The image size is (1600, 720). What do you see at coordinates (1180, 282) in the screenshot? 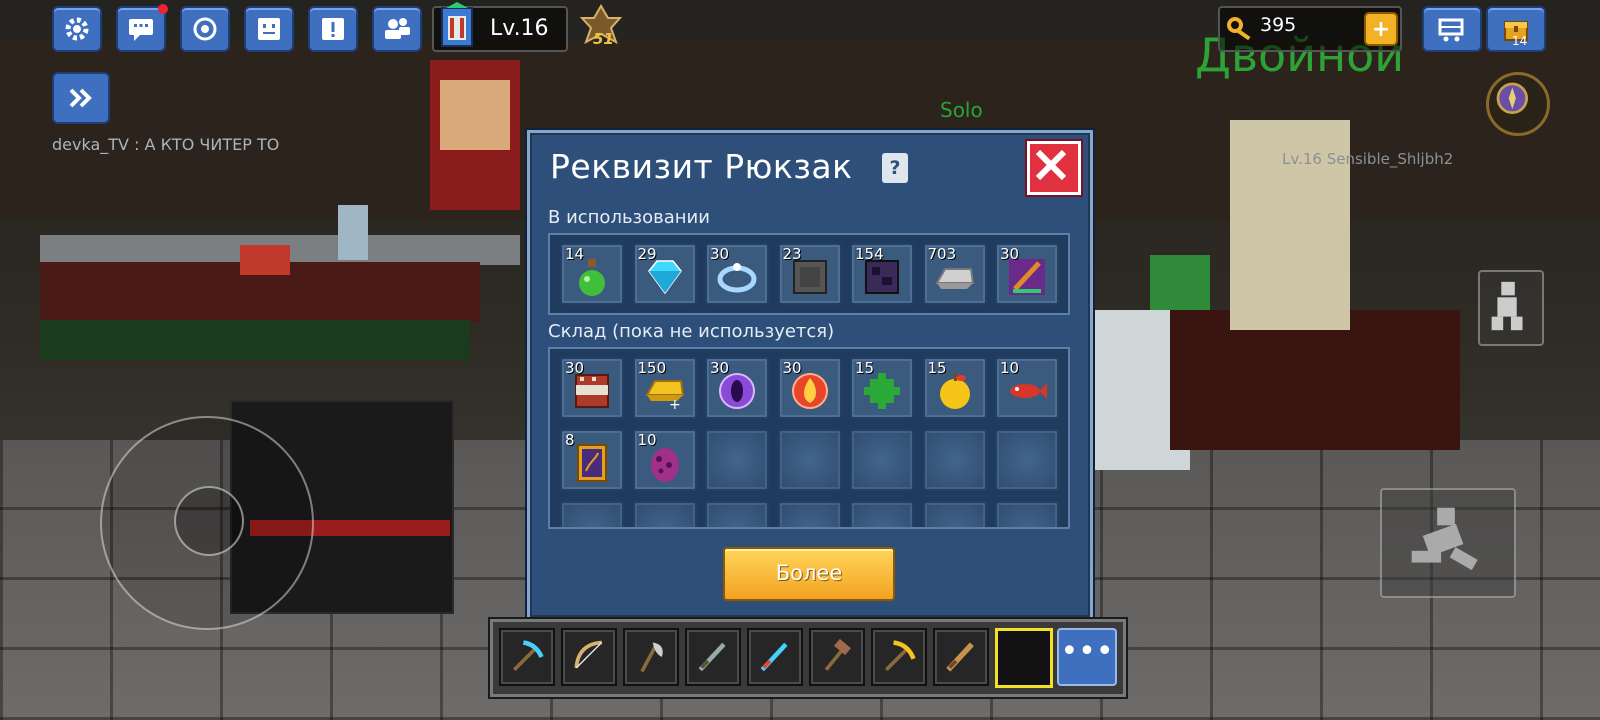
I see `gift-box-green` at bounding box center [1180, 282].